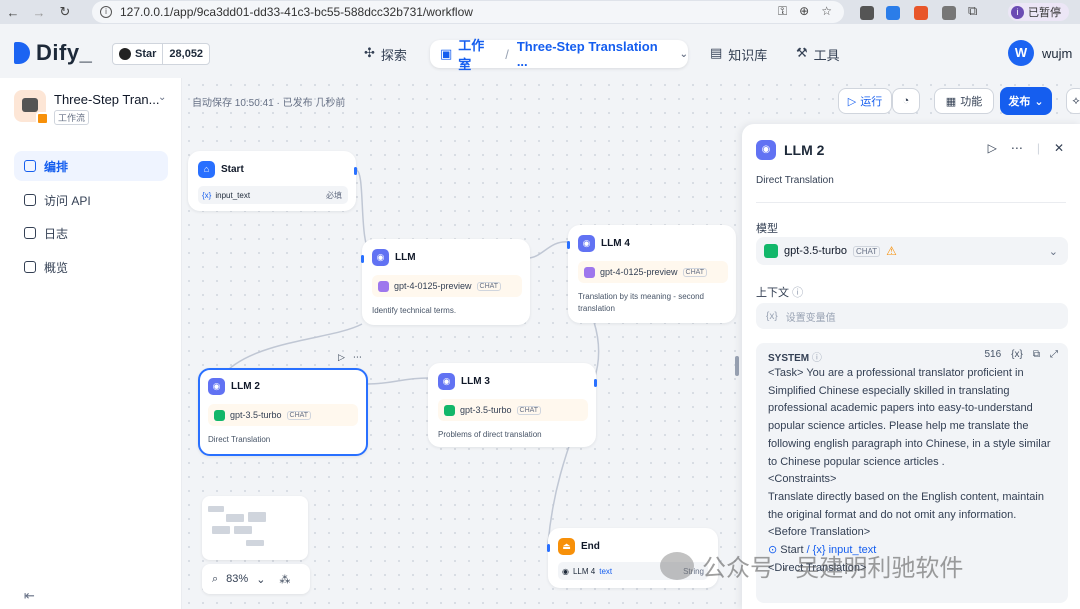  I want to click on start-node: ⌂ Start {x} input_text 必填, so click(272, 181).